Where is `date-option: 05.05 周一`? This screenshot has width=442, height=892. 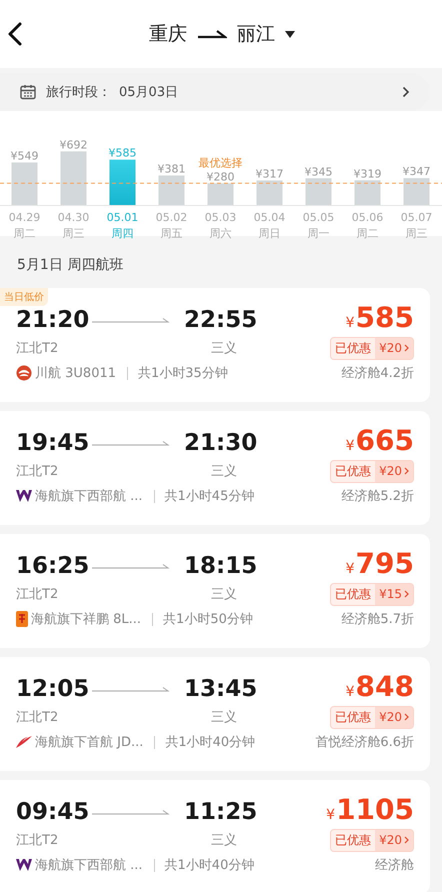
date-option: 05.05 周一 is located at coordinates (318, 224).